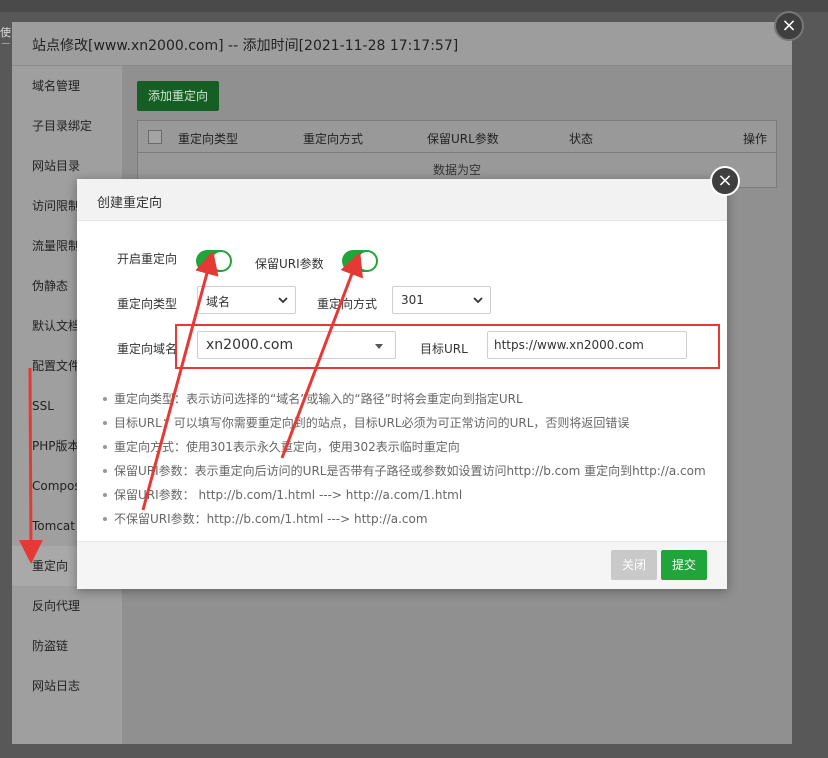 Image resolution: width=828 pixels, height=758 pixels. Describe the element at coordinates (408, 399) in the screenshot. I see `help-note: 重定向类型：表示访问选择的“域名”或输入的“路径”时将会重定向到指定URL` at that location.